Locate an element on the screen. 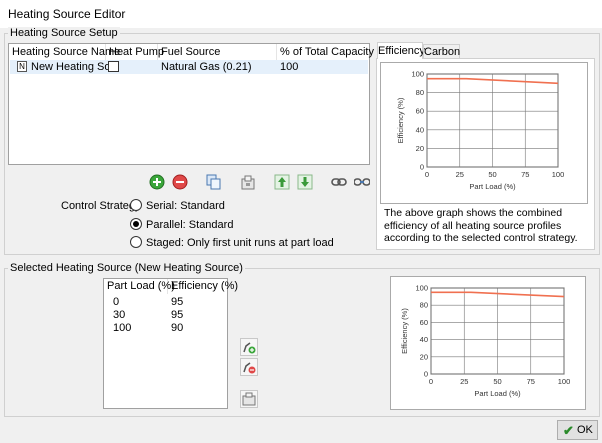  table-row: 30 95 is located at coordinates (165, 315).